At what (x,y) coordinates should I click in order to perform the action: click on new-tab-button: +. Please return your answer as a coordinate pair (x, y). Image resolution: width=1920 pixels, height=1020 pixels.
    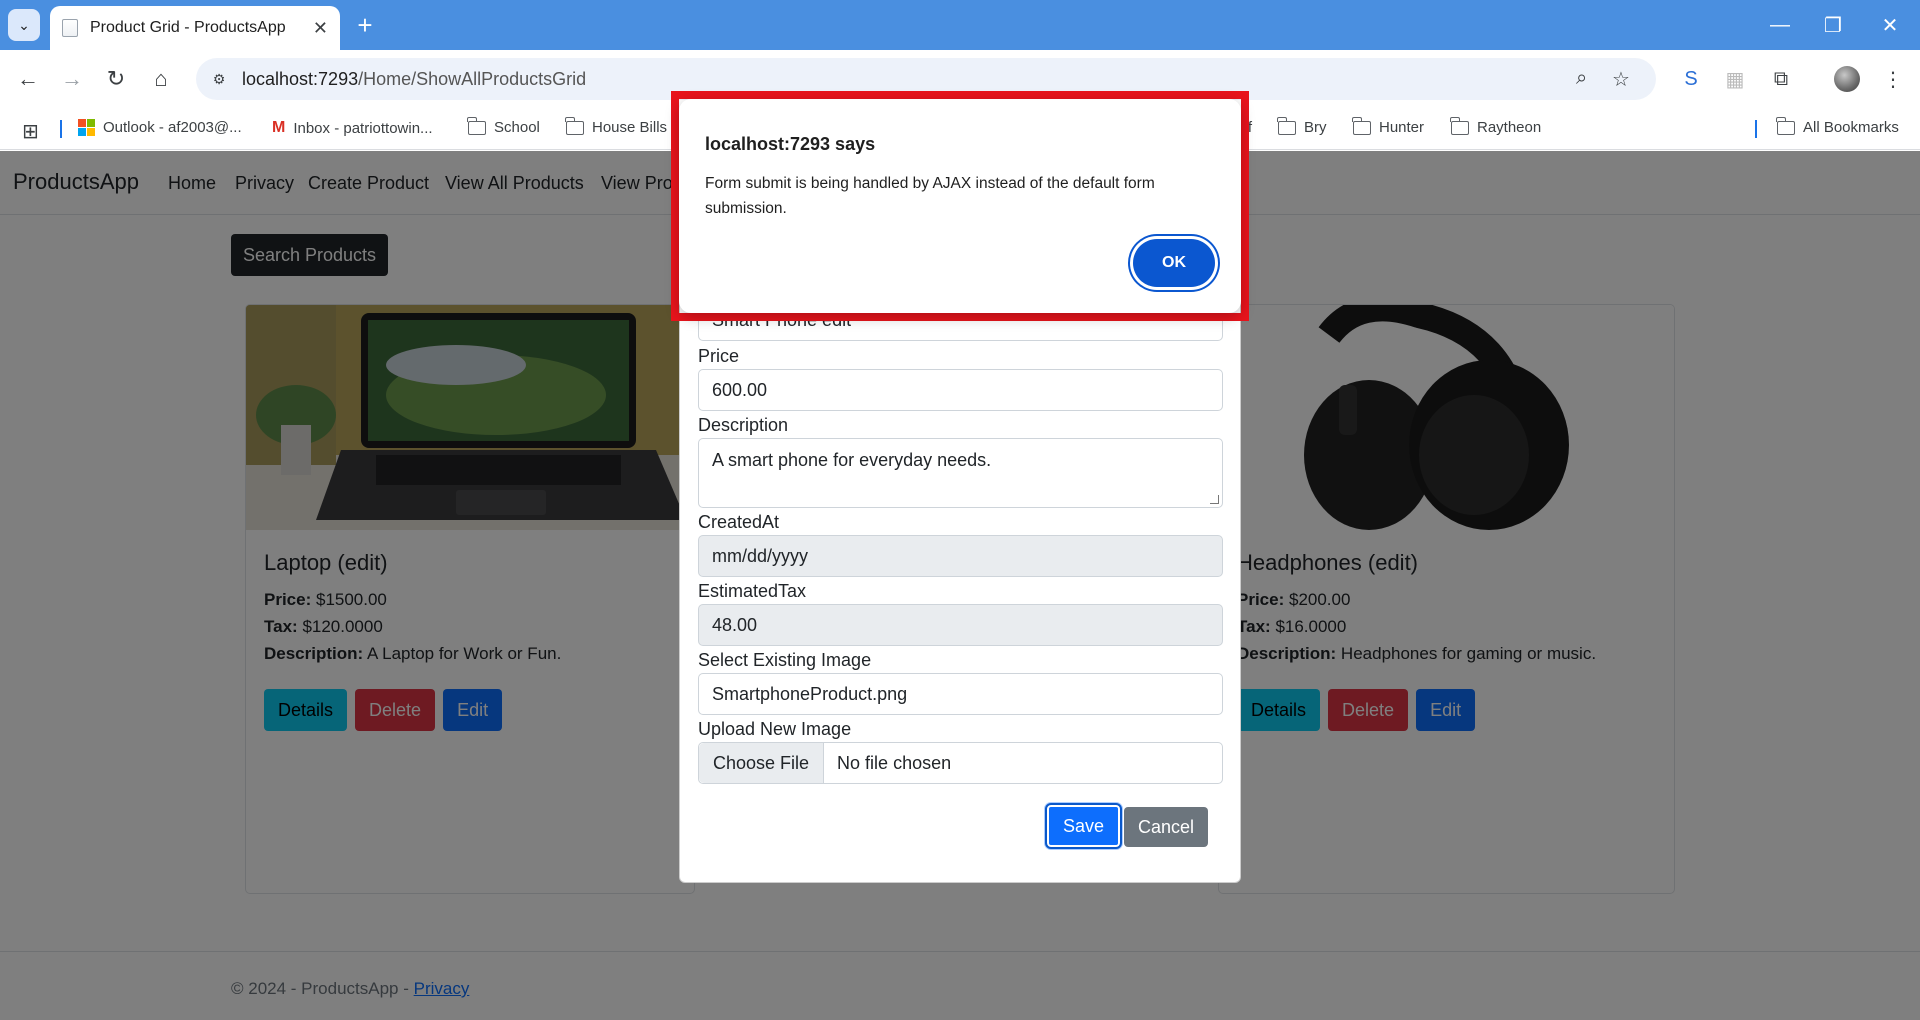
    Looking at the image, I should click on (365, 25).